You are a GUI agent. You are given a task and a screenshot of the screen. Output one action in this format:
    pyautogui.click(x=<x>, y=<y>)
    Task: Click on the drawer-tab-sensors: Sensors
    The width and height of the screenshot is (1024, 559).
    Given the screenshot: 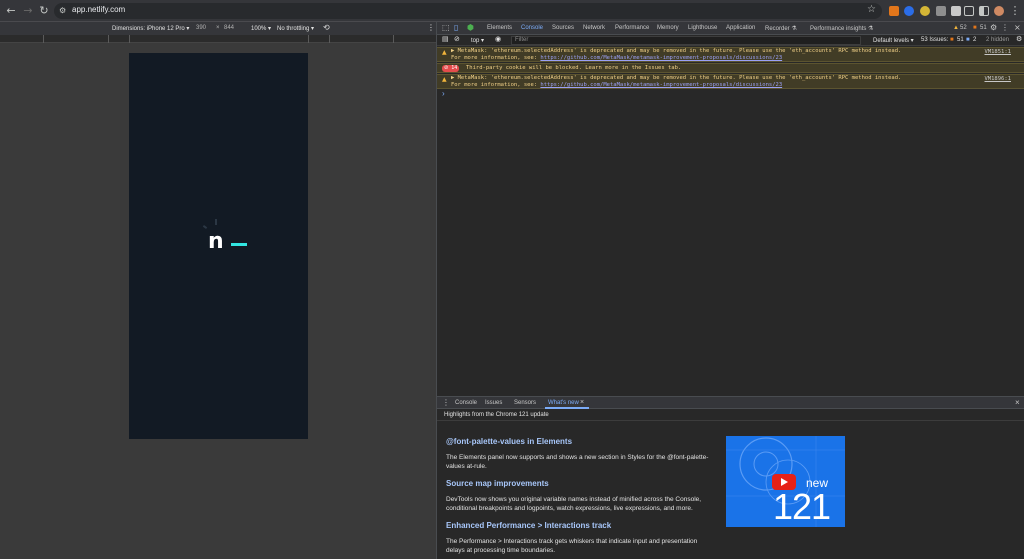 What is the action you would take?
    pyautogui.click(x=525, y=403)
    